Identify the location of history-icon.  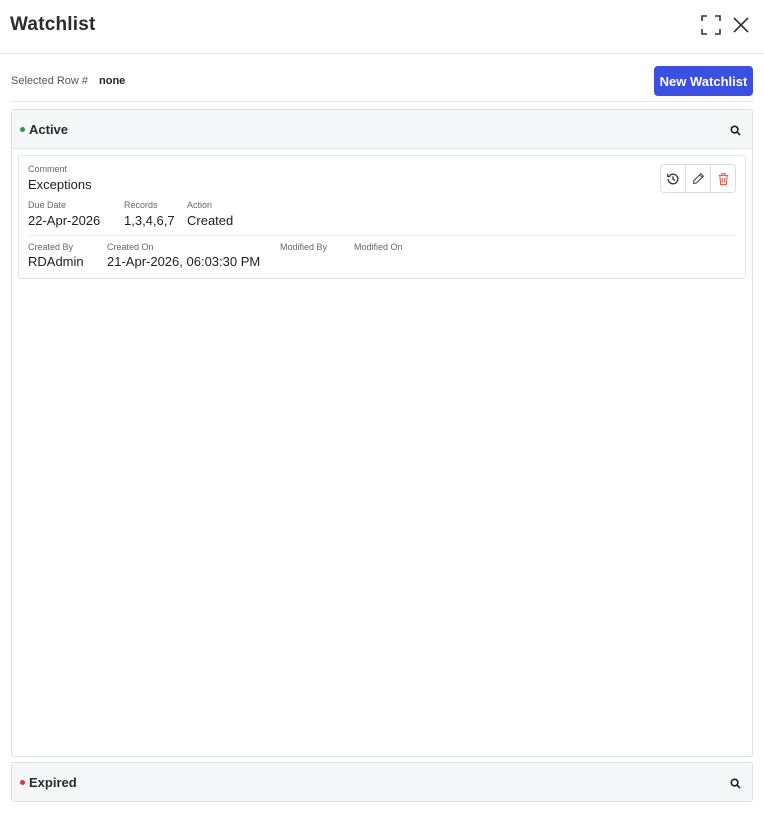
(673, 178).